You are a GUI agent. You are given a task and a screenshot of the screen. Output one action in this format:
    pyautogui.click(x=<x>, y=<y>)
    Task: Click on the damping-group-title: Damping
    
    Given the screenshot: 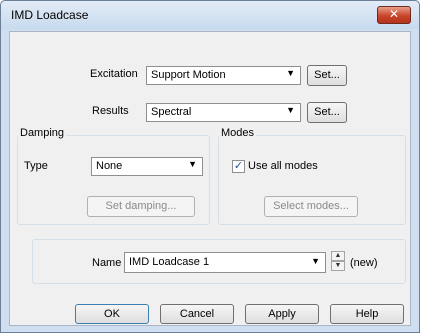 What is the action you would take?
    pyautogui.click(x=42, y=133)
    